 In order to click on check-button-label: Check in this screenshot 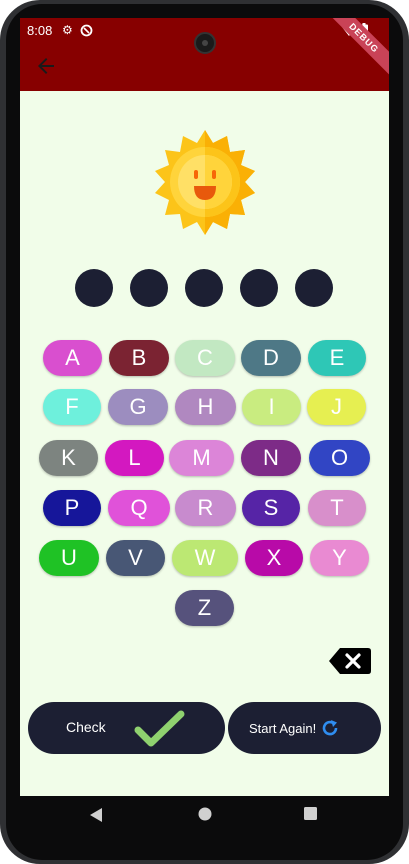, I will do `click(86, 727)`.